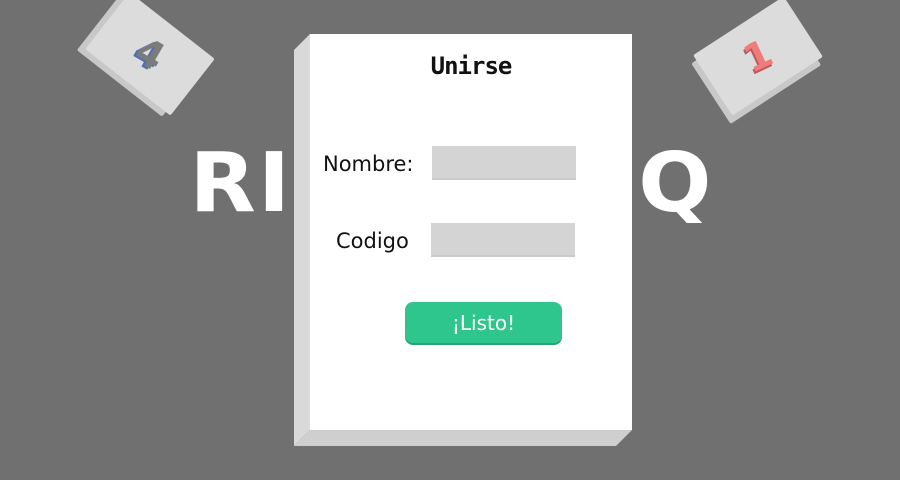  I want to click on card-number-right: 1, so click(758, 56).